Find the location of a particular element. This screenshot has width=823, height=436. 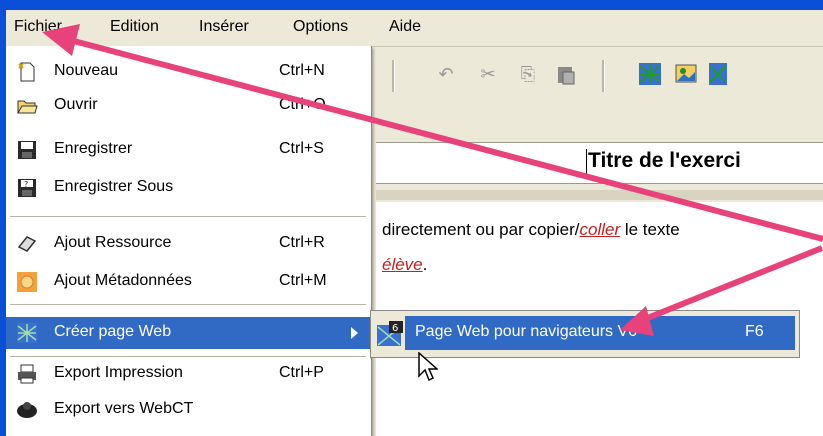

menu-item-shortcut: Ctrl+R is located at coordinates (302, 242).